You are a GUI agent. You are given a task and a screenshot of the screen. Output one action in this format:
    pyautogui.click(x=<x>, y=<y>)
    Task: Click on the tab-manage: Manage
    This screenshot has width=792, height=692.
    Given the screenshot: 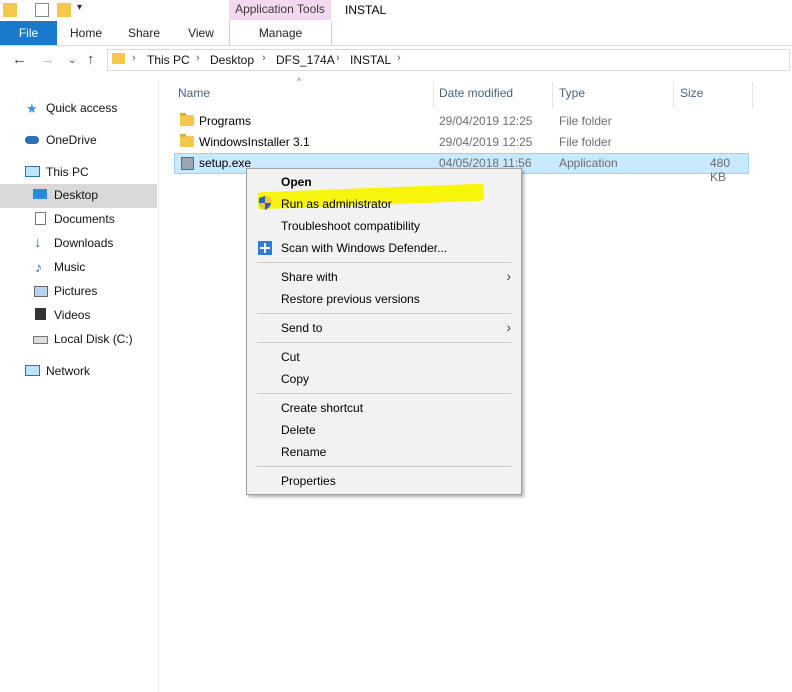 What is the action you would take?
    pyautogui.click(x=280, y=33)
    